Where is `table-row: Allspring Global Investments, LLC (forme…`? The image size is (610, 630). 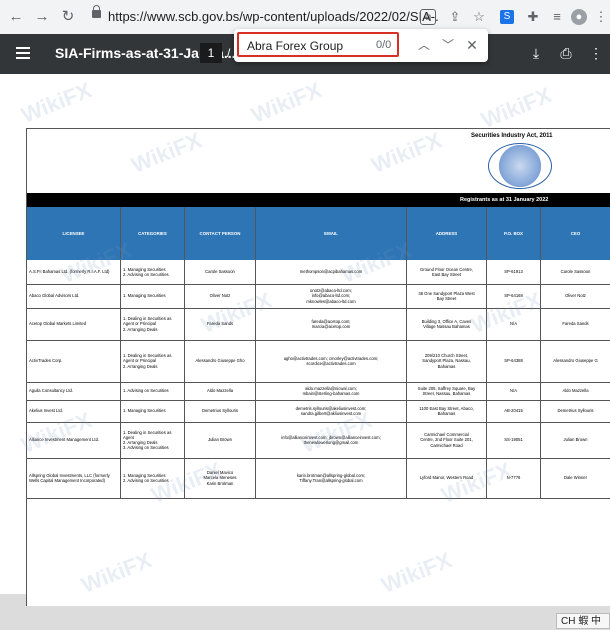
table-row: Allspring Global Investments, LLC (forme… is located at coordinates (318, 478).